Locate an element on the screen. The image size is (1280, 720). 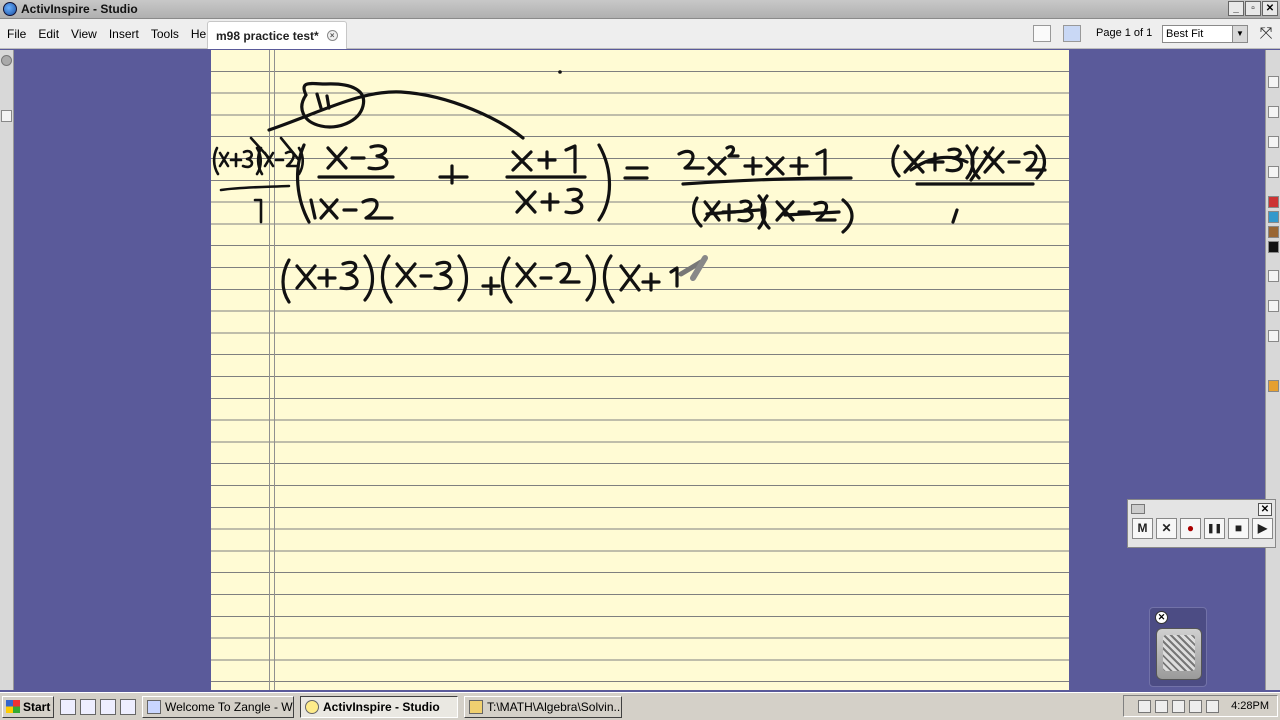
start-button: Start is located at coordinates (28, 706).